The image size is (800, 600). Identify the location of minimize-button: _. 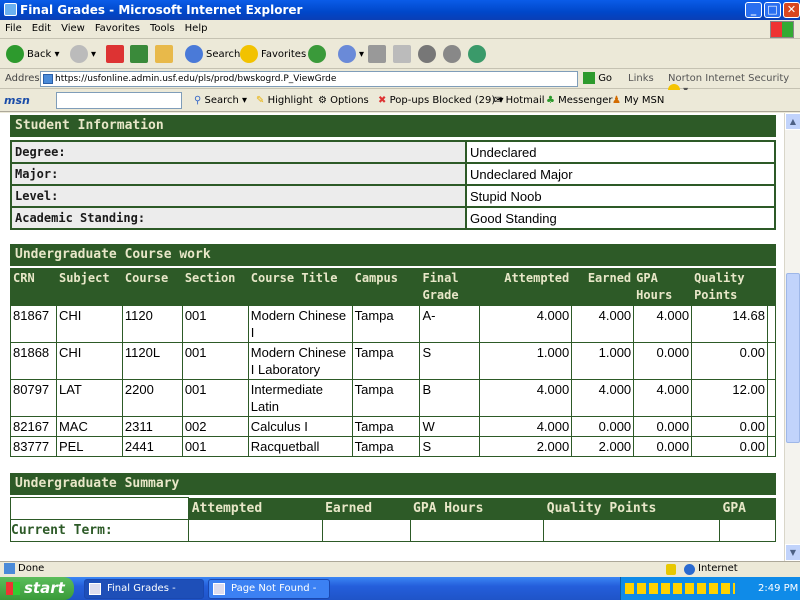
(753, 10).